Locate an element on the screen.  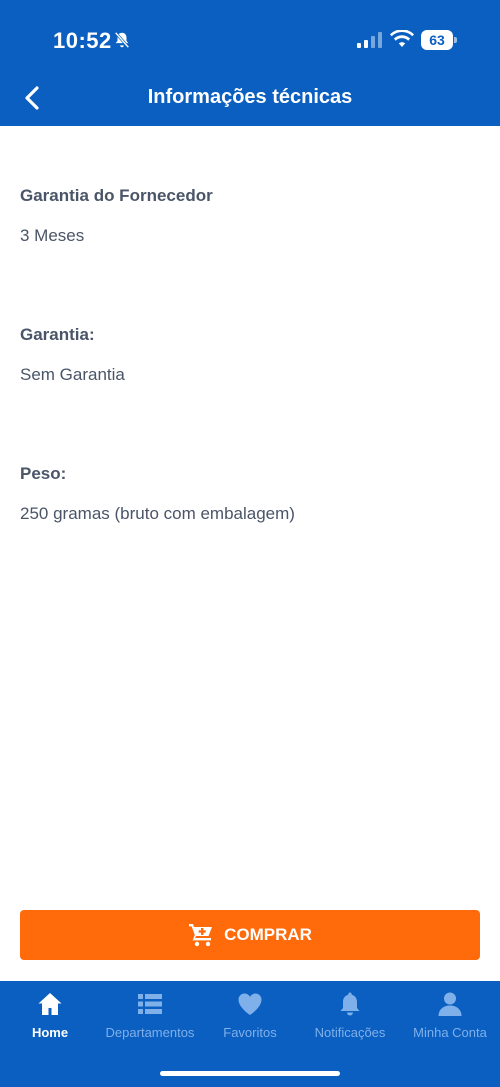
buy-button: COMPRAR is located at coordinates (250, 935).